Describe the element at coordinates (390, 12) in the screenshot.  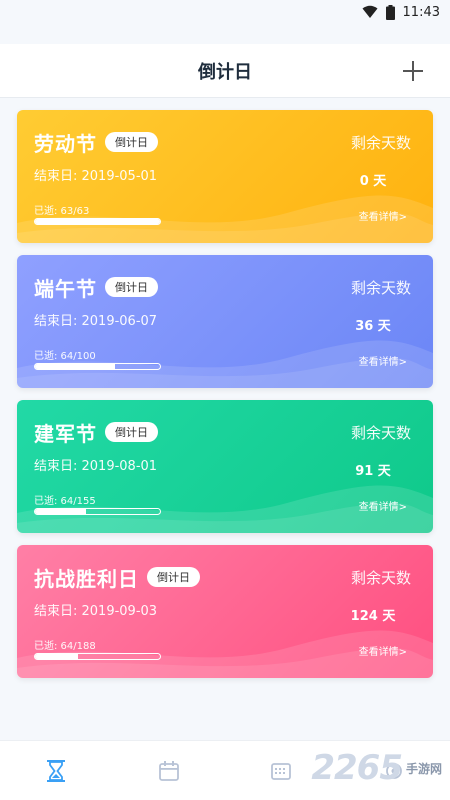
I see `battery-icon` at that location.